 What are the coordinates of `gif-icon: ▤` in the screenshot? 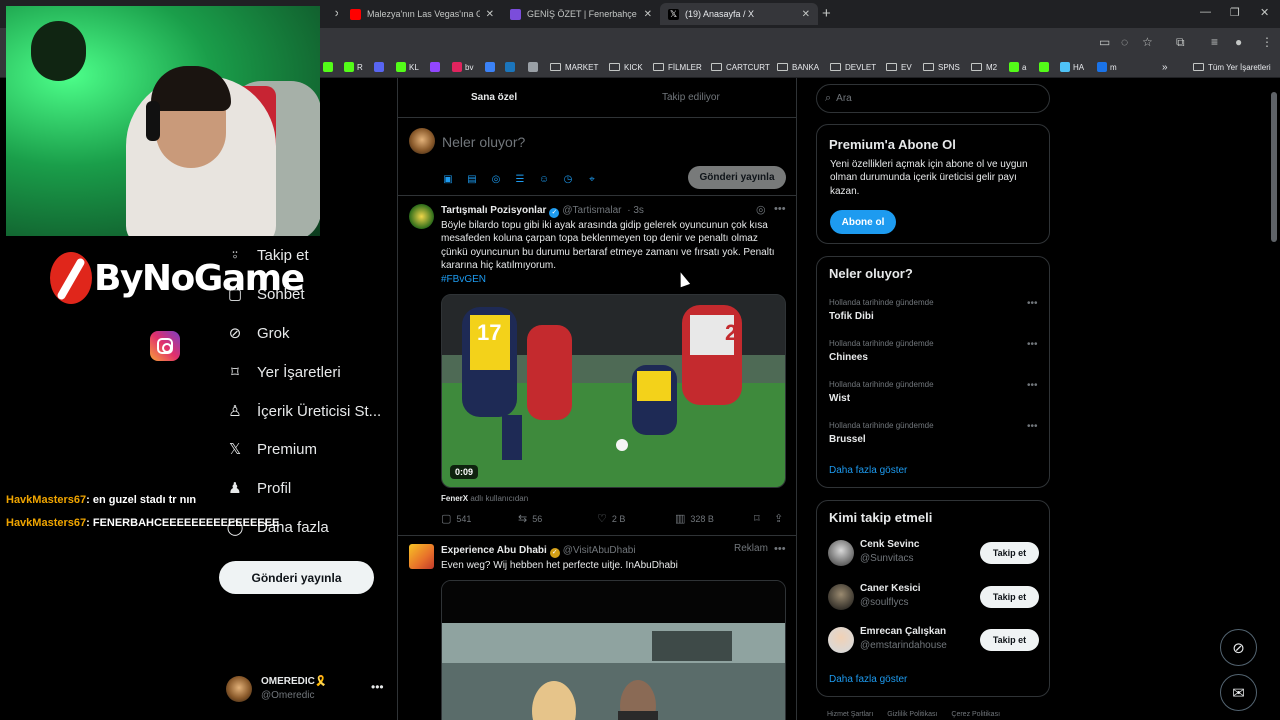 It's located at (472, 179).